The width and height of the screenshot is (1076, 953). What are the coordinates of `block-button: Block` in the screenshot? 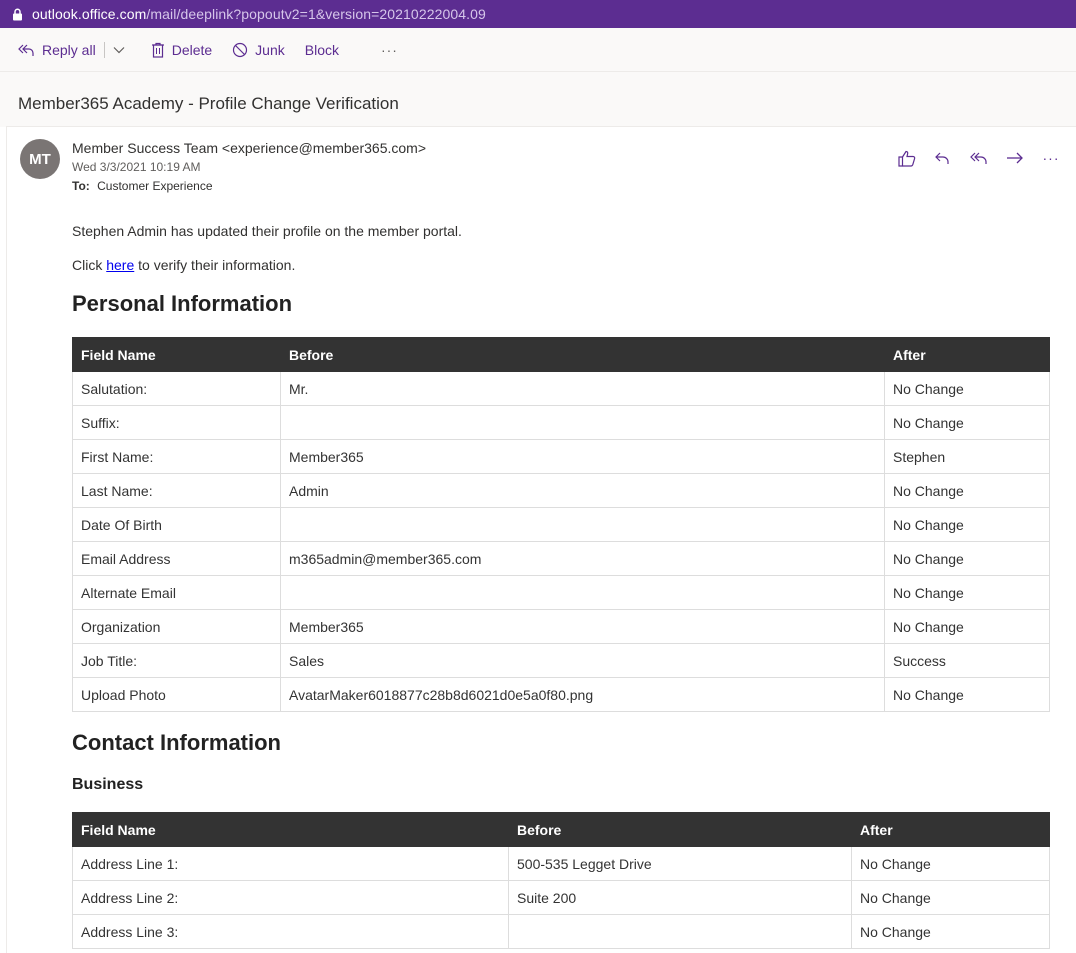 It's located at (322, 50).